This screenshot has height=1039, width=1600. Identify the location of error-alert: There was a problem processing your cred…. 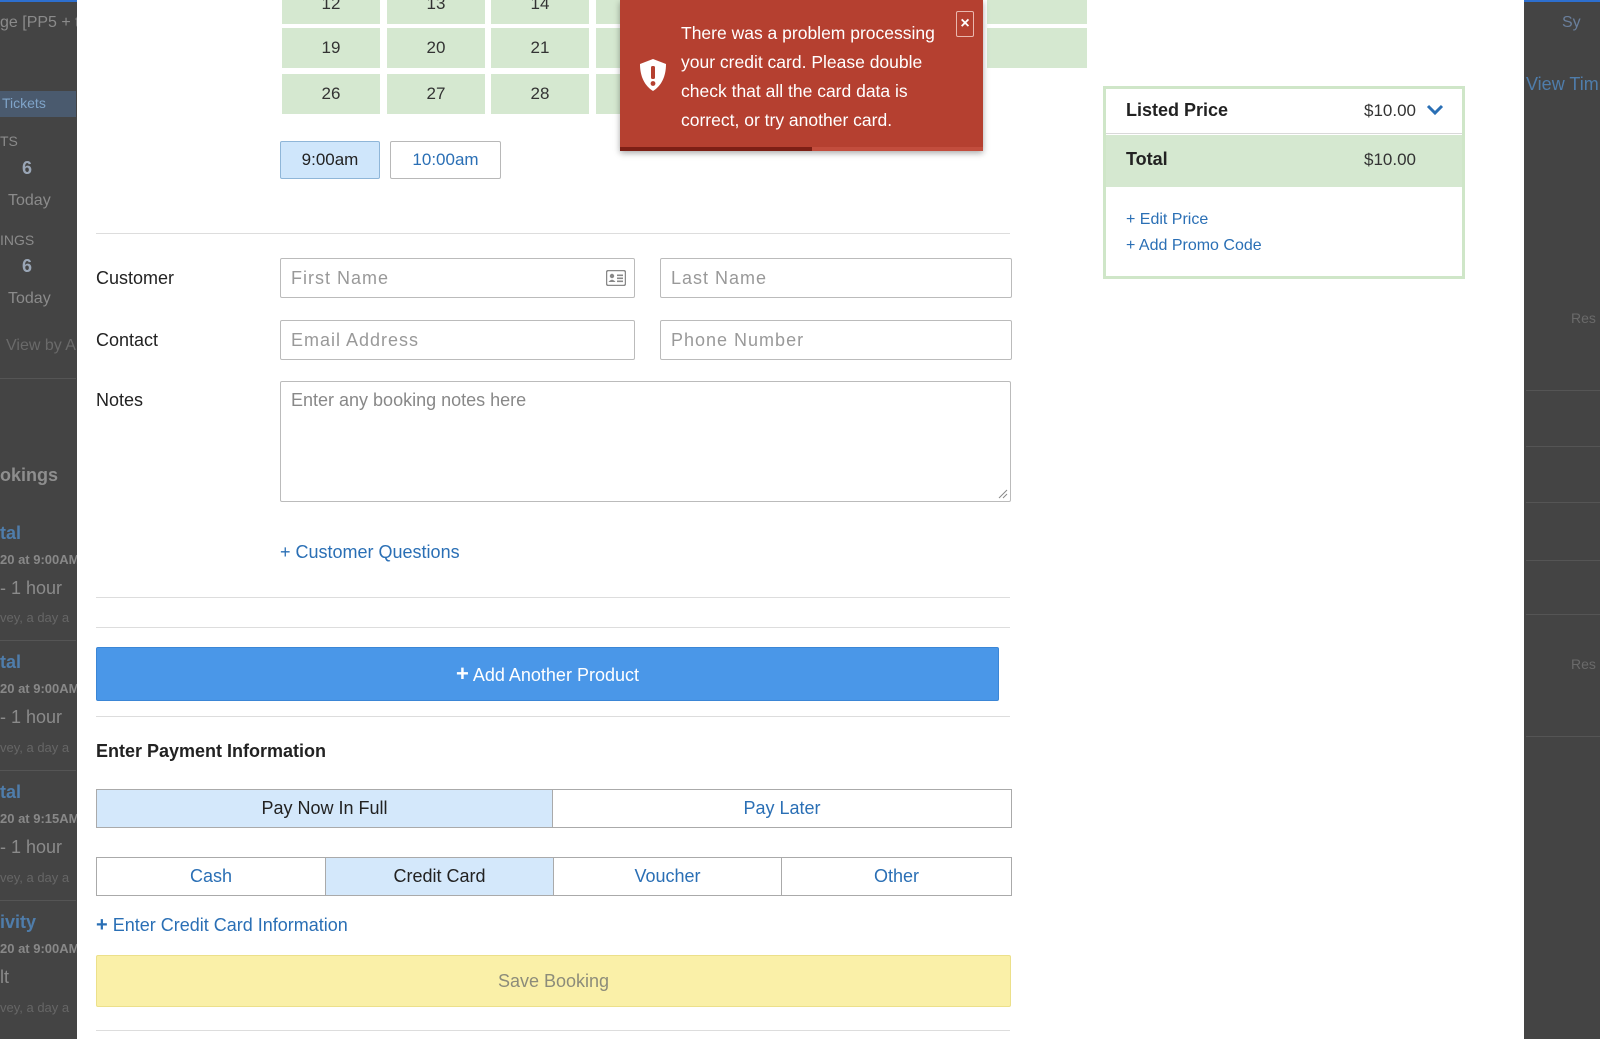
(801, 75).